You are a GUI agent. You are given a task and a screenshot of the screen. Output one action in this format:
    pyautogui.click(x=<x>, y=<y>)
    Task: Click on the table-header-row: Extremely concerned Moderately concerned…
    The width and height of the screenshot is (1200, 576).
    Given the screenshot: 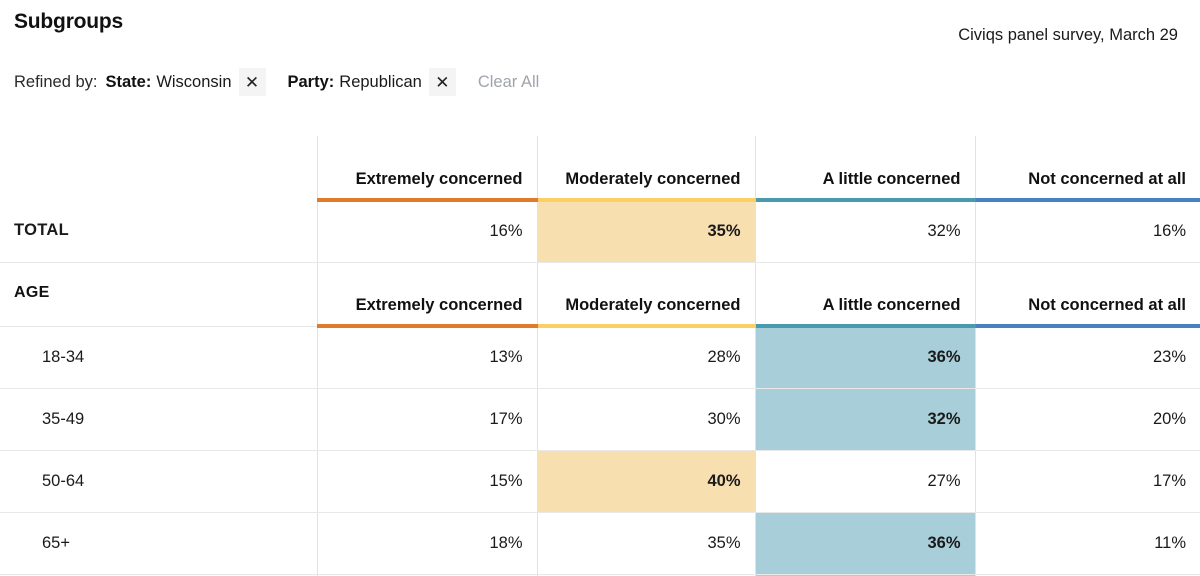 What is the action you would take?
    pyautogui.click(x=600, y=169)
    